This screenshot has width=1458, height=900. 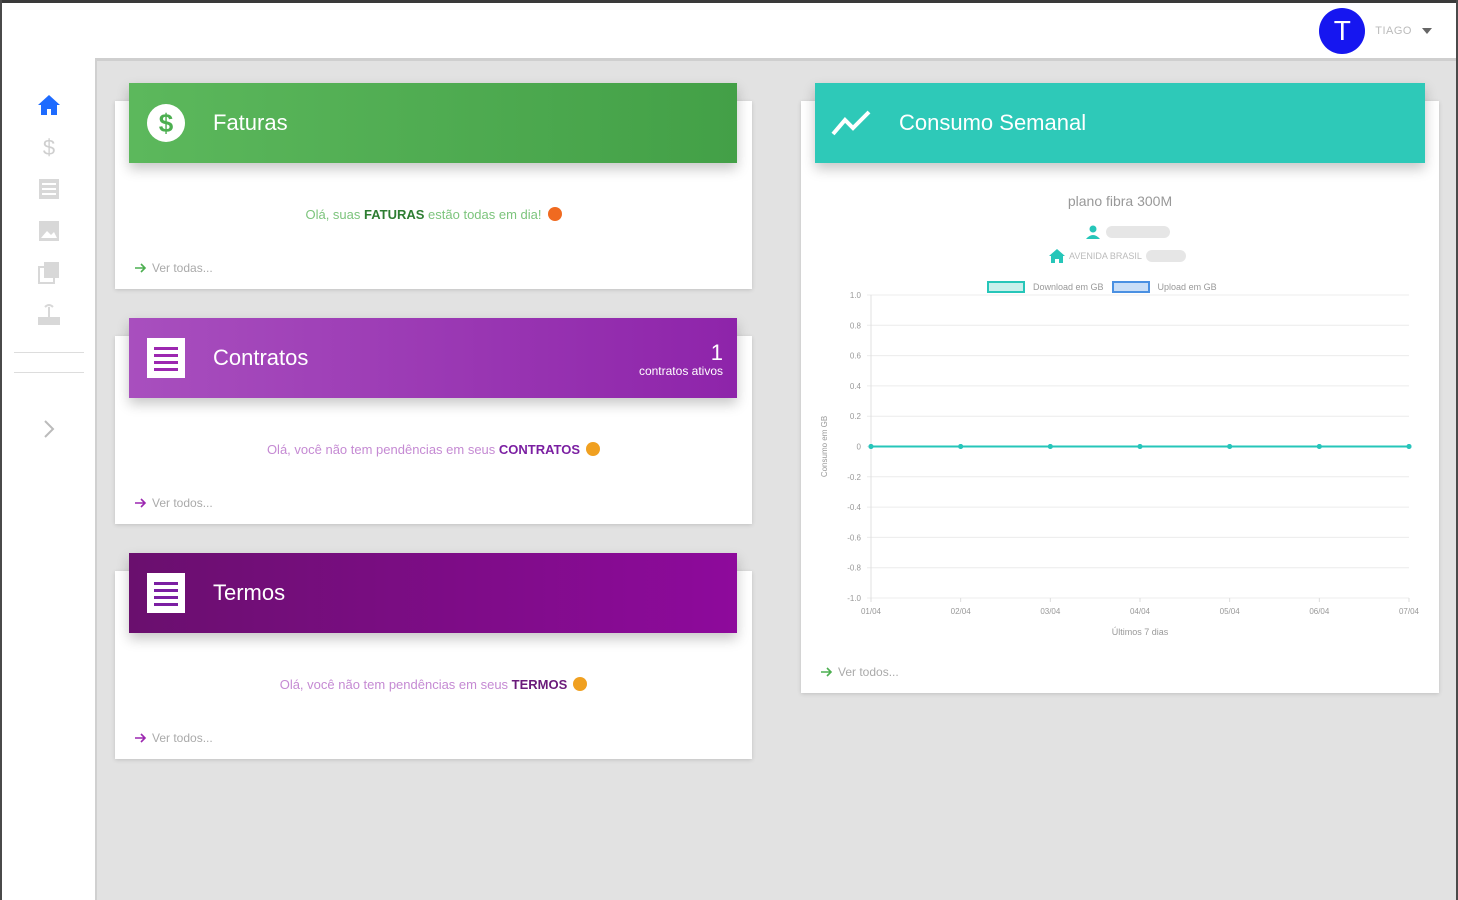 I want to click on x-tick-label: 02/04, so click(x=961, y=611).